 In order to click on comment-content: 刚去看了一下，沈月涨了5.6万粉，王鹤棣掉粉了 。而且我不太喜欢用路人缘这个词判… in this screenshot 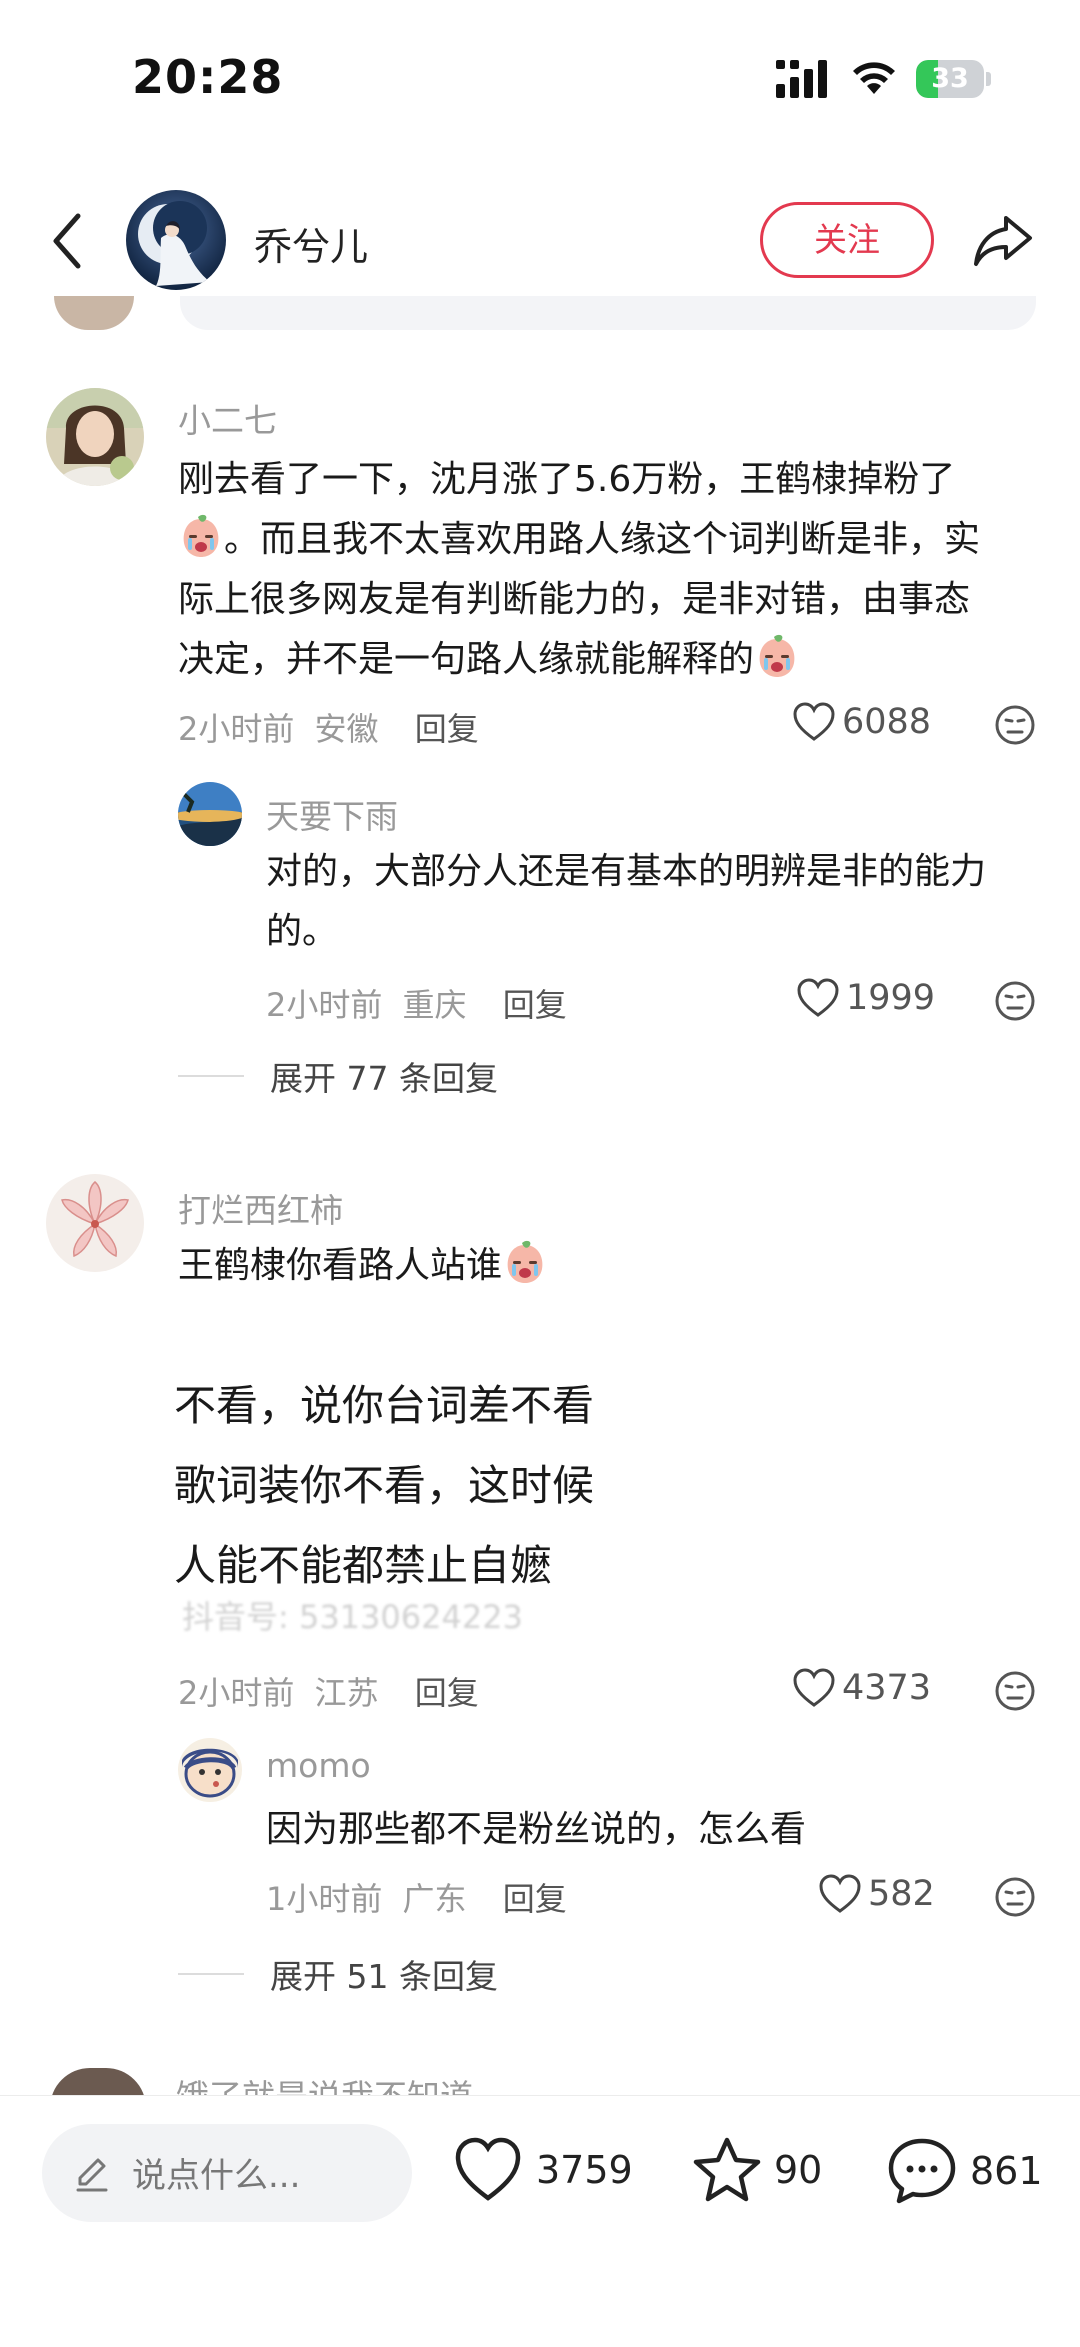, I will do `click(613, 570)`.